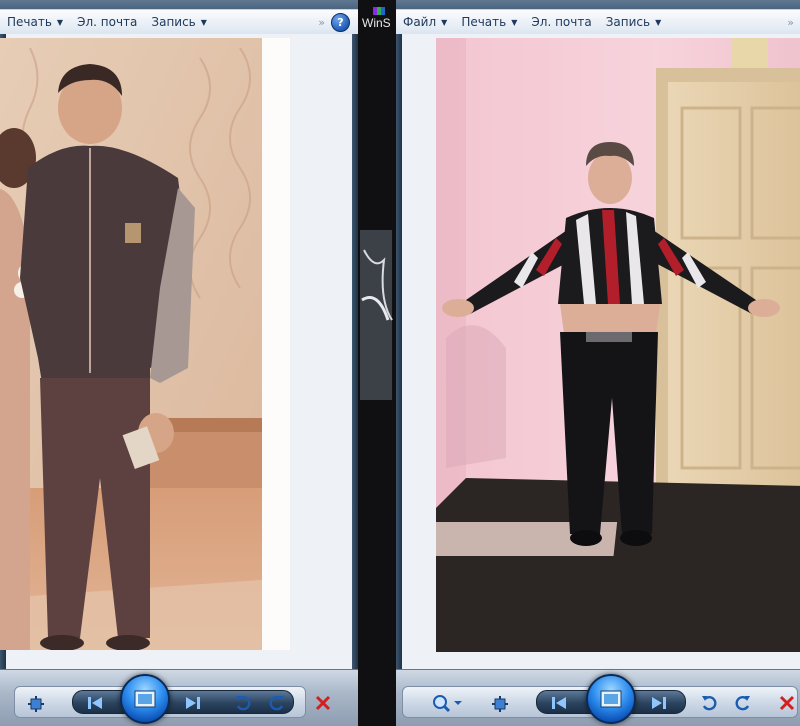 The width and height of the screenshot is (800, 726). What do you see at coordinates (449, 703) in the screenshot?
I see `zoom-icon` at bounding box center [449, 703].